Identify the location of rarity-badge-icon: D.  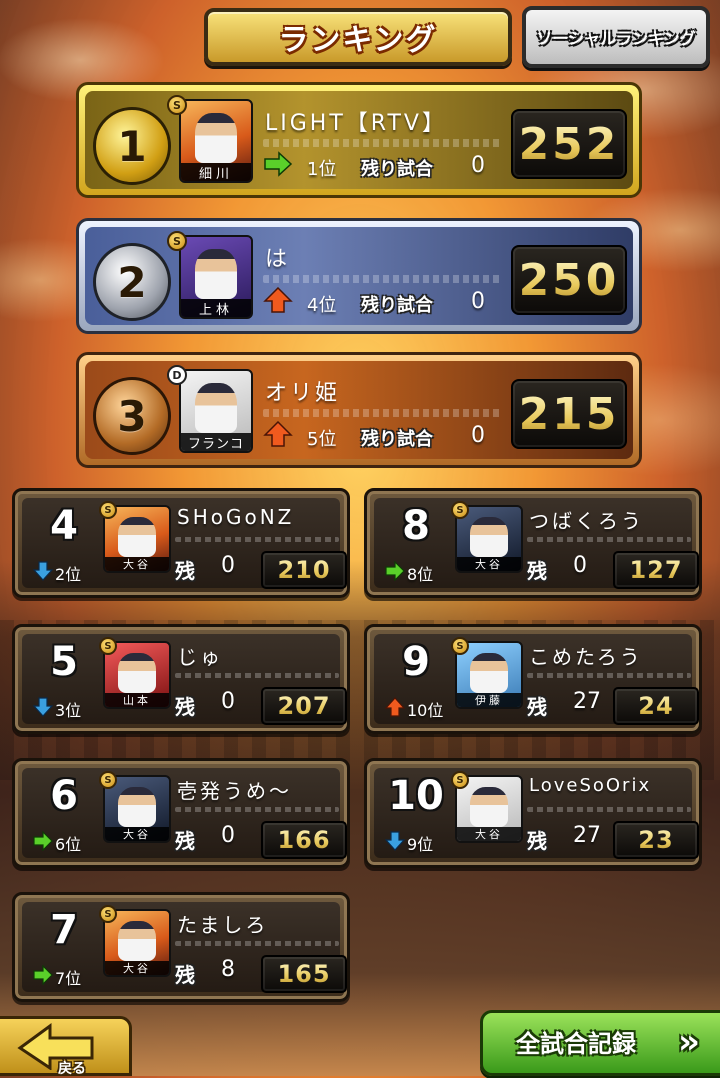
(177, 375).